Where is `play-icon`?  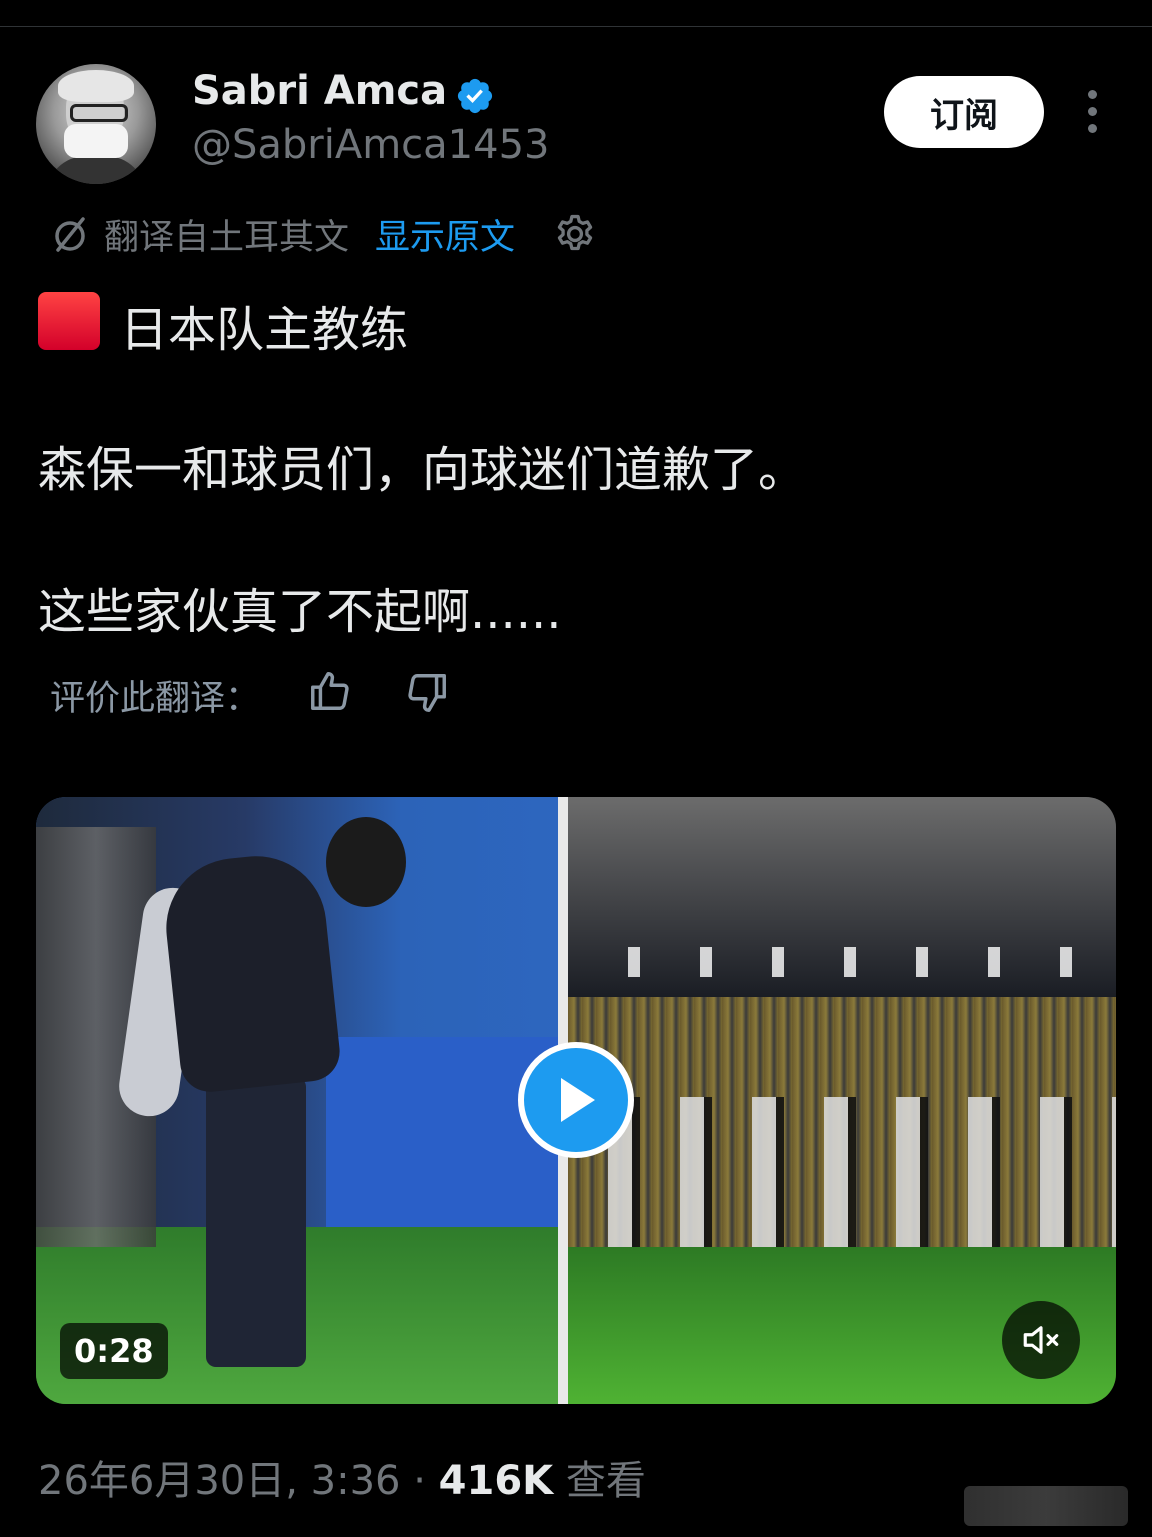 play-icon is located at coordinates (578, 1100).